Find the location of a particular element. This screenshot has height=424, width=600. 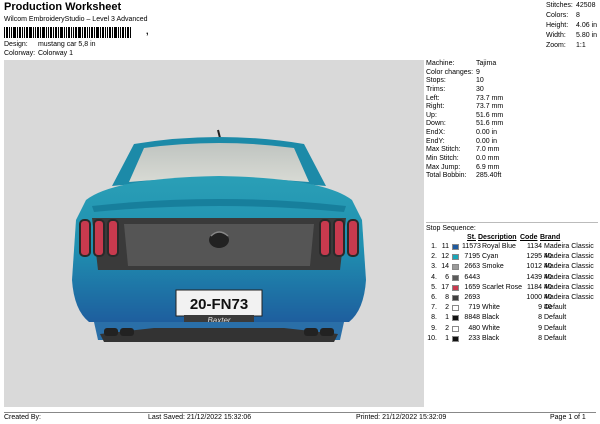

stop-number: 12 is located at coordinates (445, 257).